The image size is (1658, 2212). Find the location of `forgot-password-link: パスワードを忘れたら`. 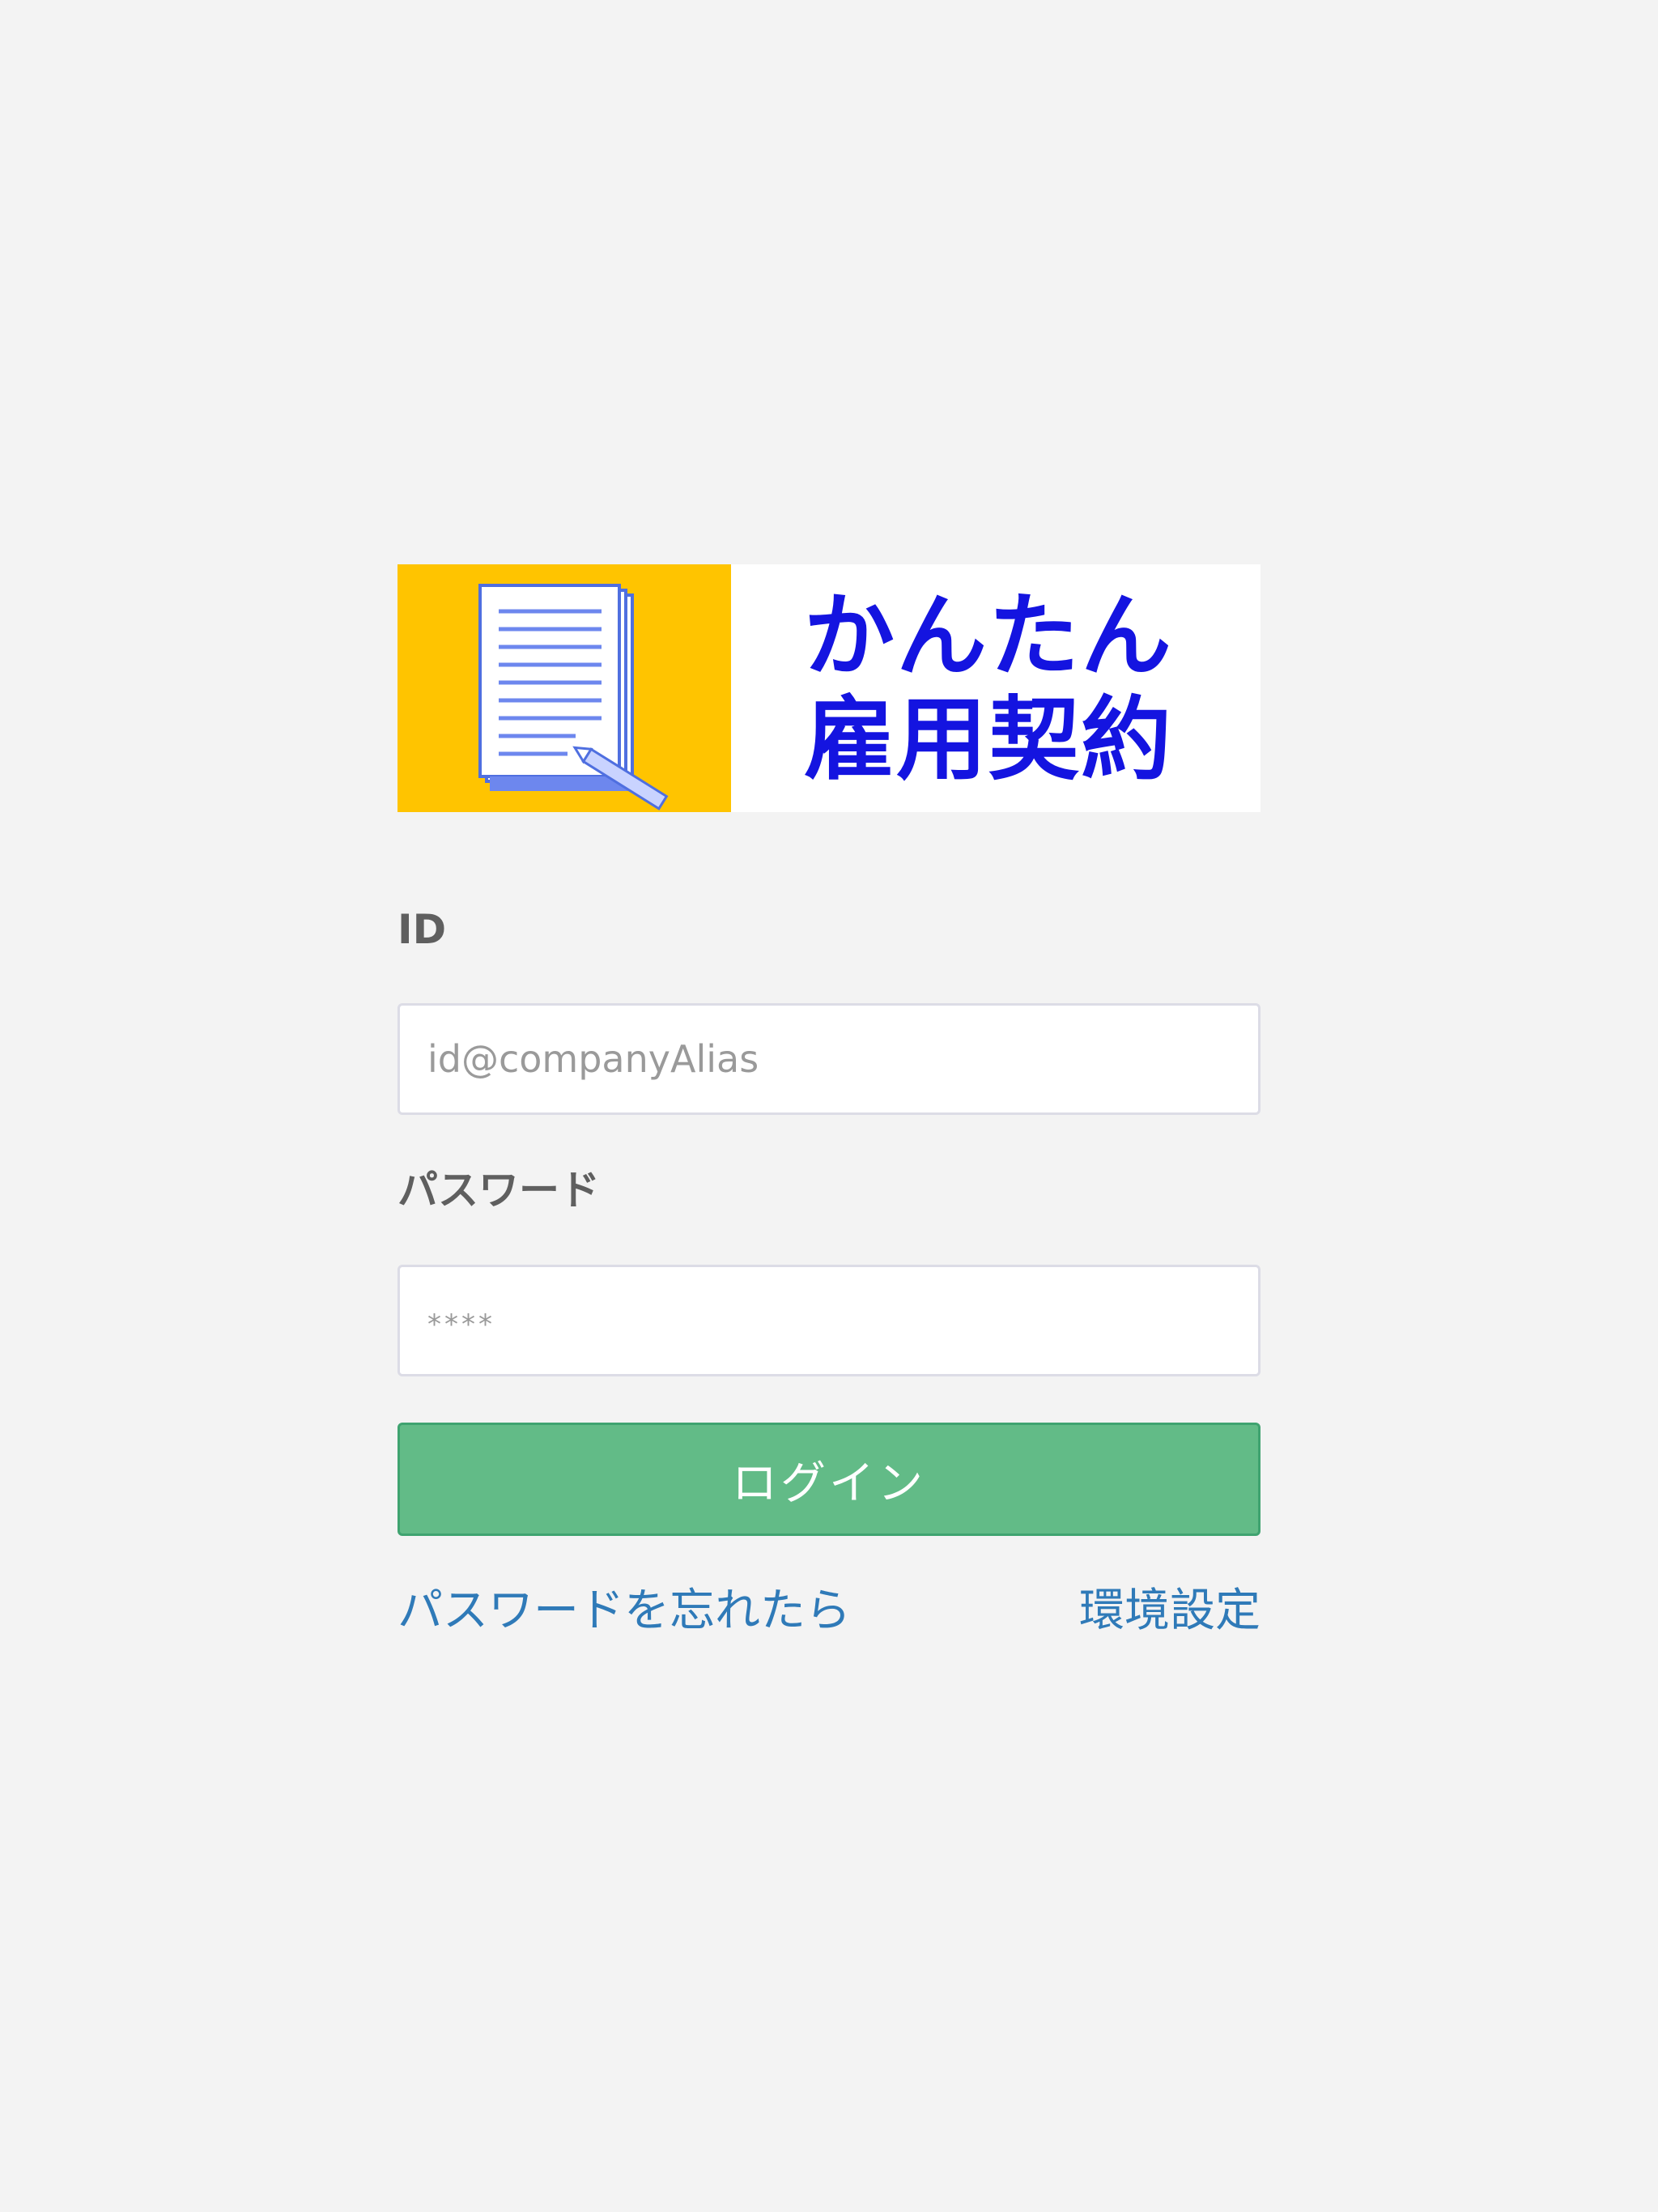

forgot-password-link: パスワードを忘れたら is located at coordinates (624, 1612).